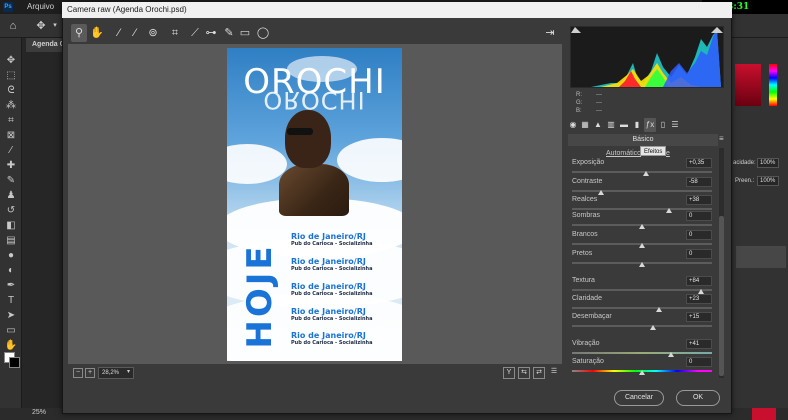  I want to click on compare-icon: ⇆, so click(524, 373).